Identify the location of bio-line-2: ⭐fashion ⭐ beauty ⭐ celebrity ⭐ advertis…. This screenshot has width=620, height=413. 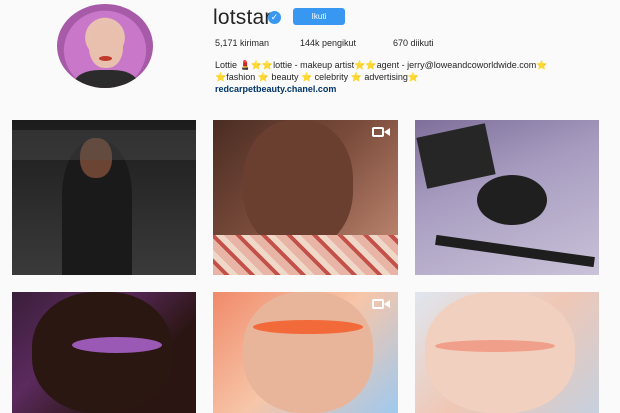
(317, 77).